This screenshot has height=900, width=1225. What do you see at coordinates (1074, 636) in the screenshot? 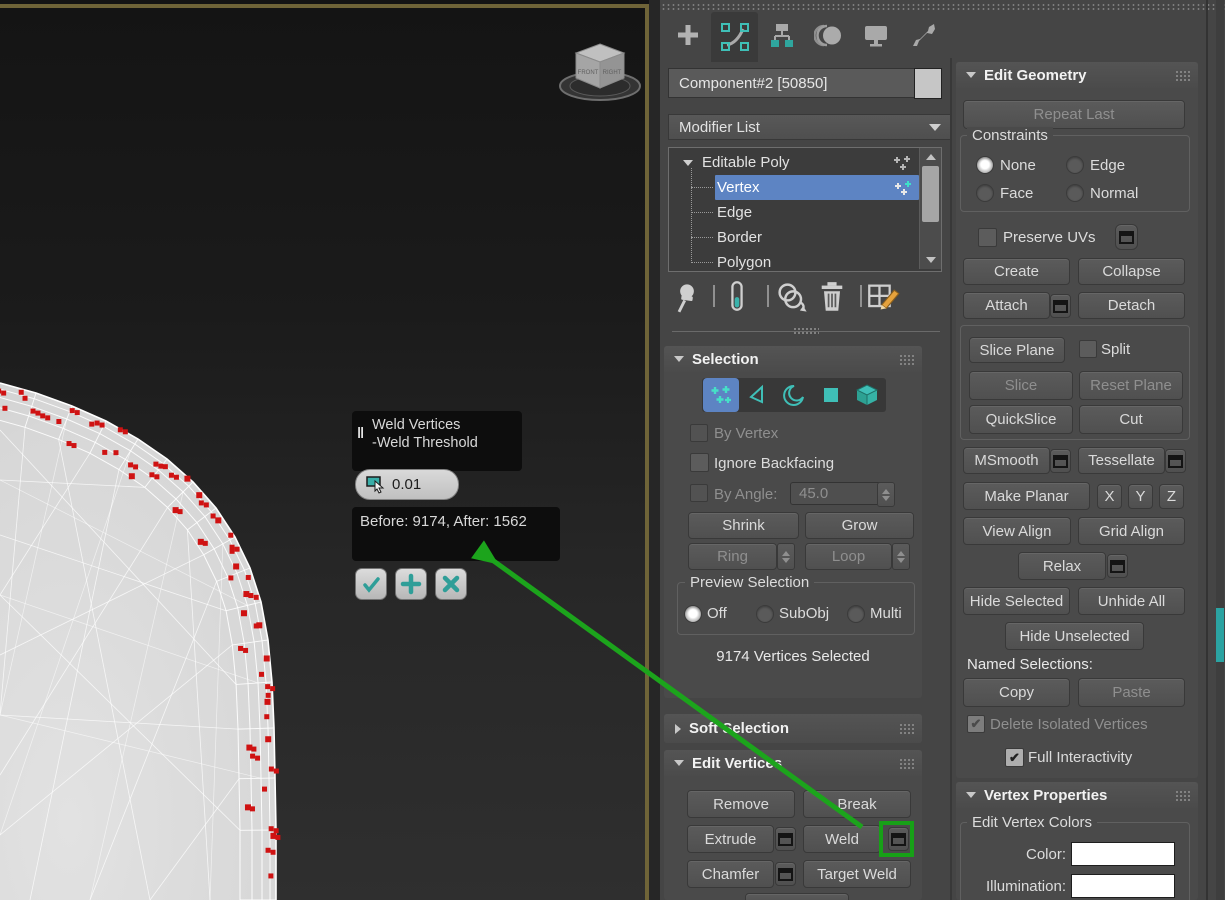
I see `hide-unselected-button: Hide Unselected` at bounding box center [1074, 636].